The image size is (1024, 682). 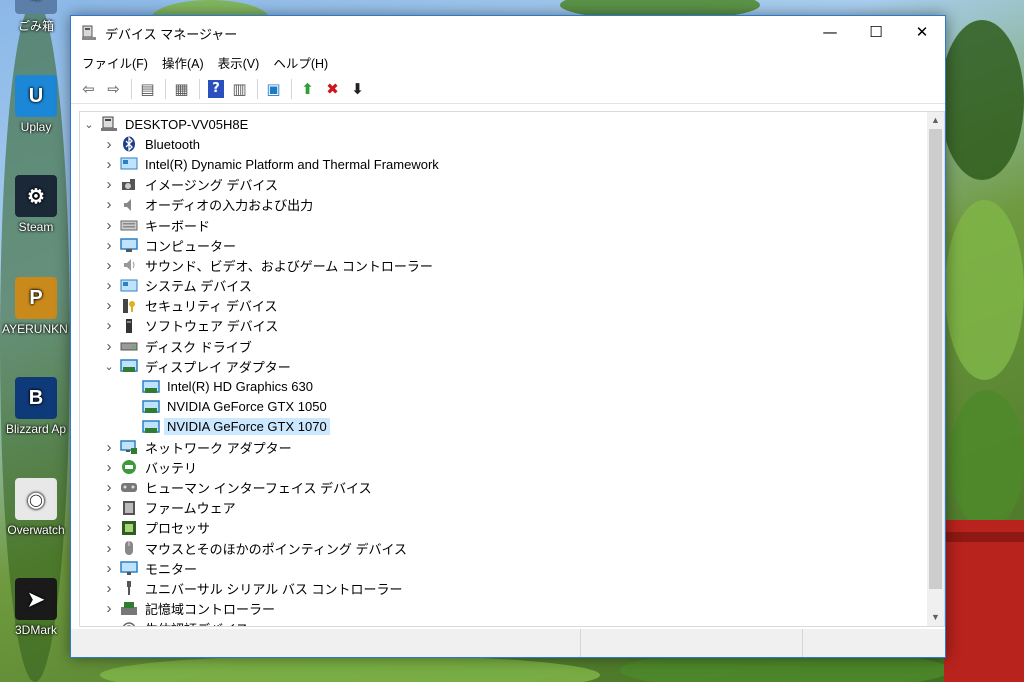 What do you see at coordinates (36, 17) in the screenshot?
I see `desktop-icon-0: ♲ ごみ箱` at bounding box center [36, 17].